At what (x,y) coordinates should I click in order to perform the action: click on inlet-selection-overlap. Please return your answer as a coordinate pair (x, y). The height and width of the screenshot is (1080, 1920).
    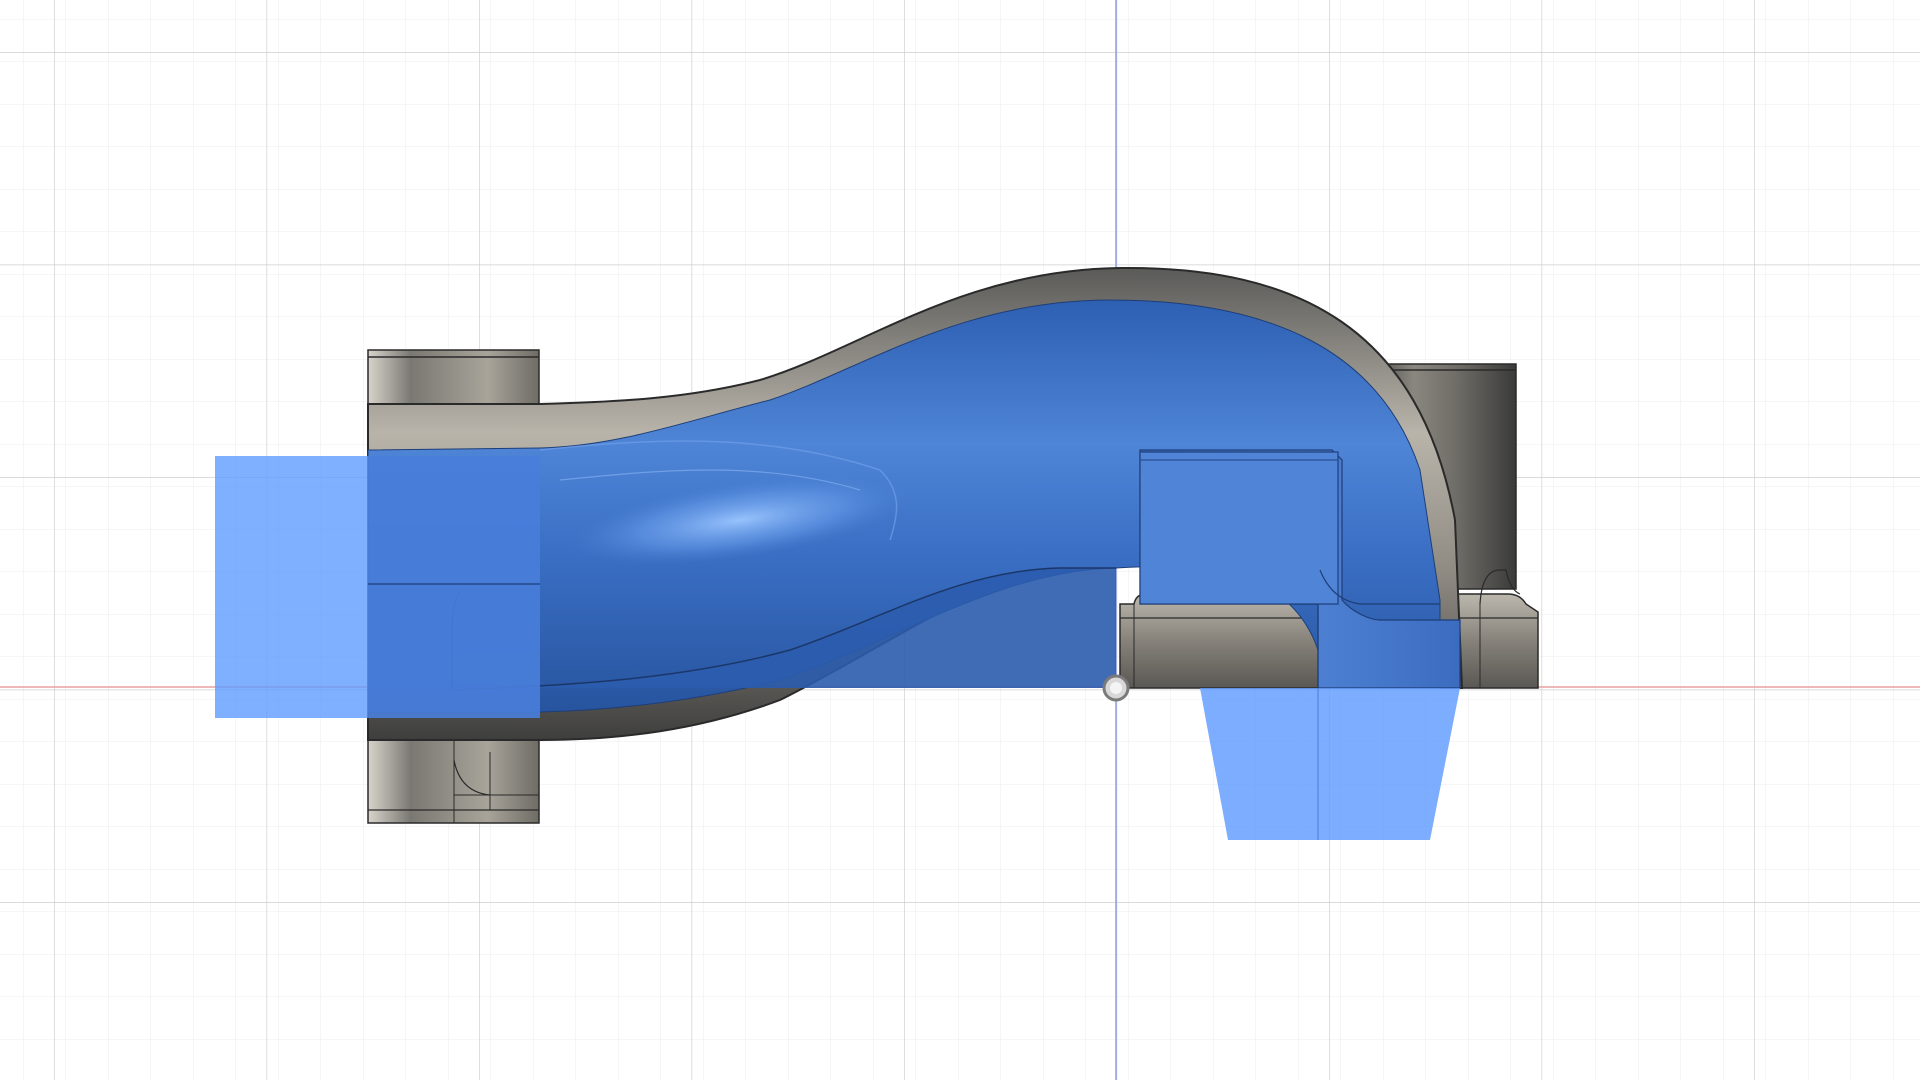
    Looking at the image, I should click on (454, 587).